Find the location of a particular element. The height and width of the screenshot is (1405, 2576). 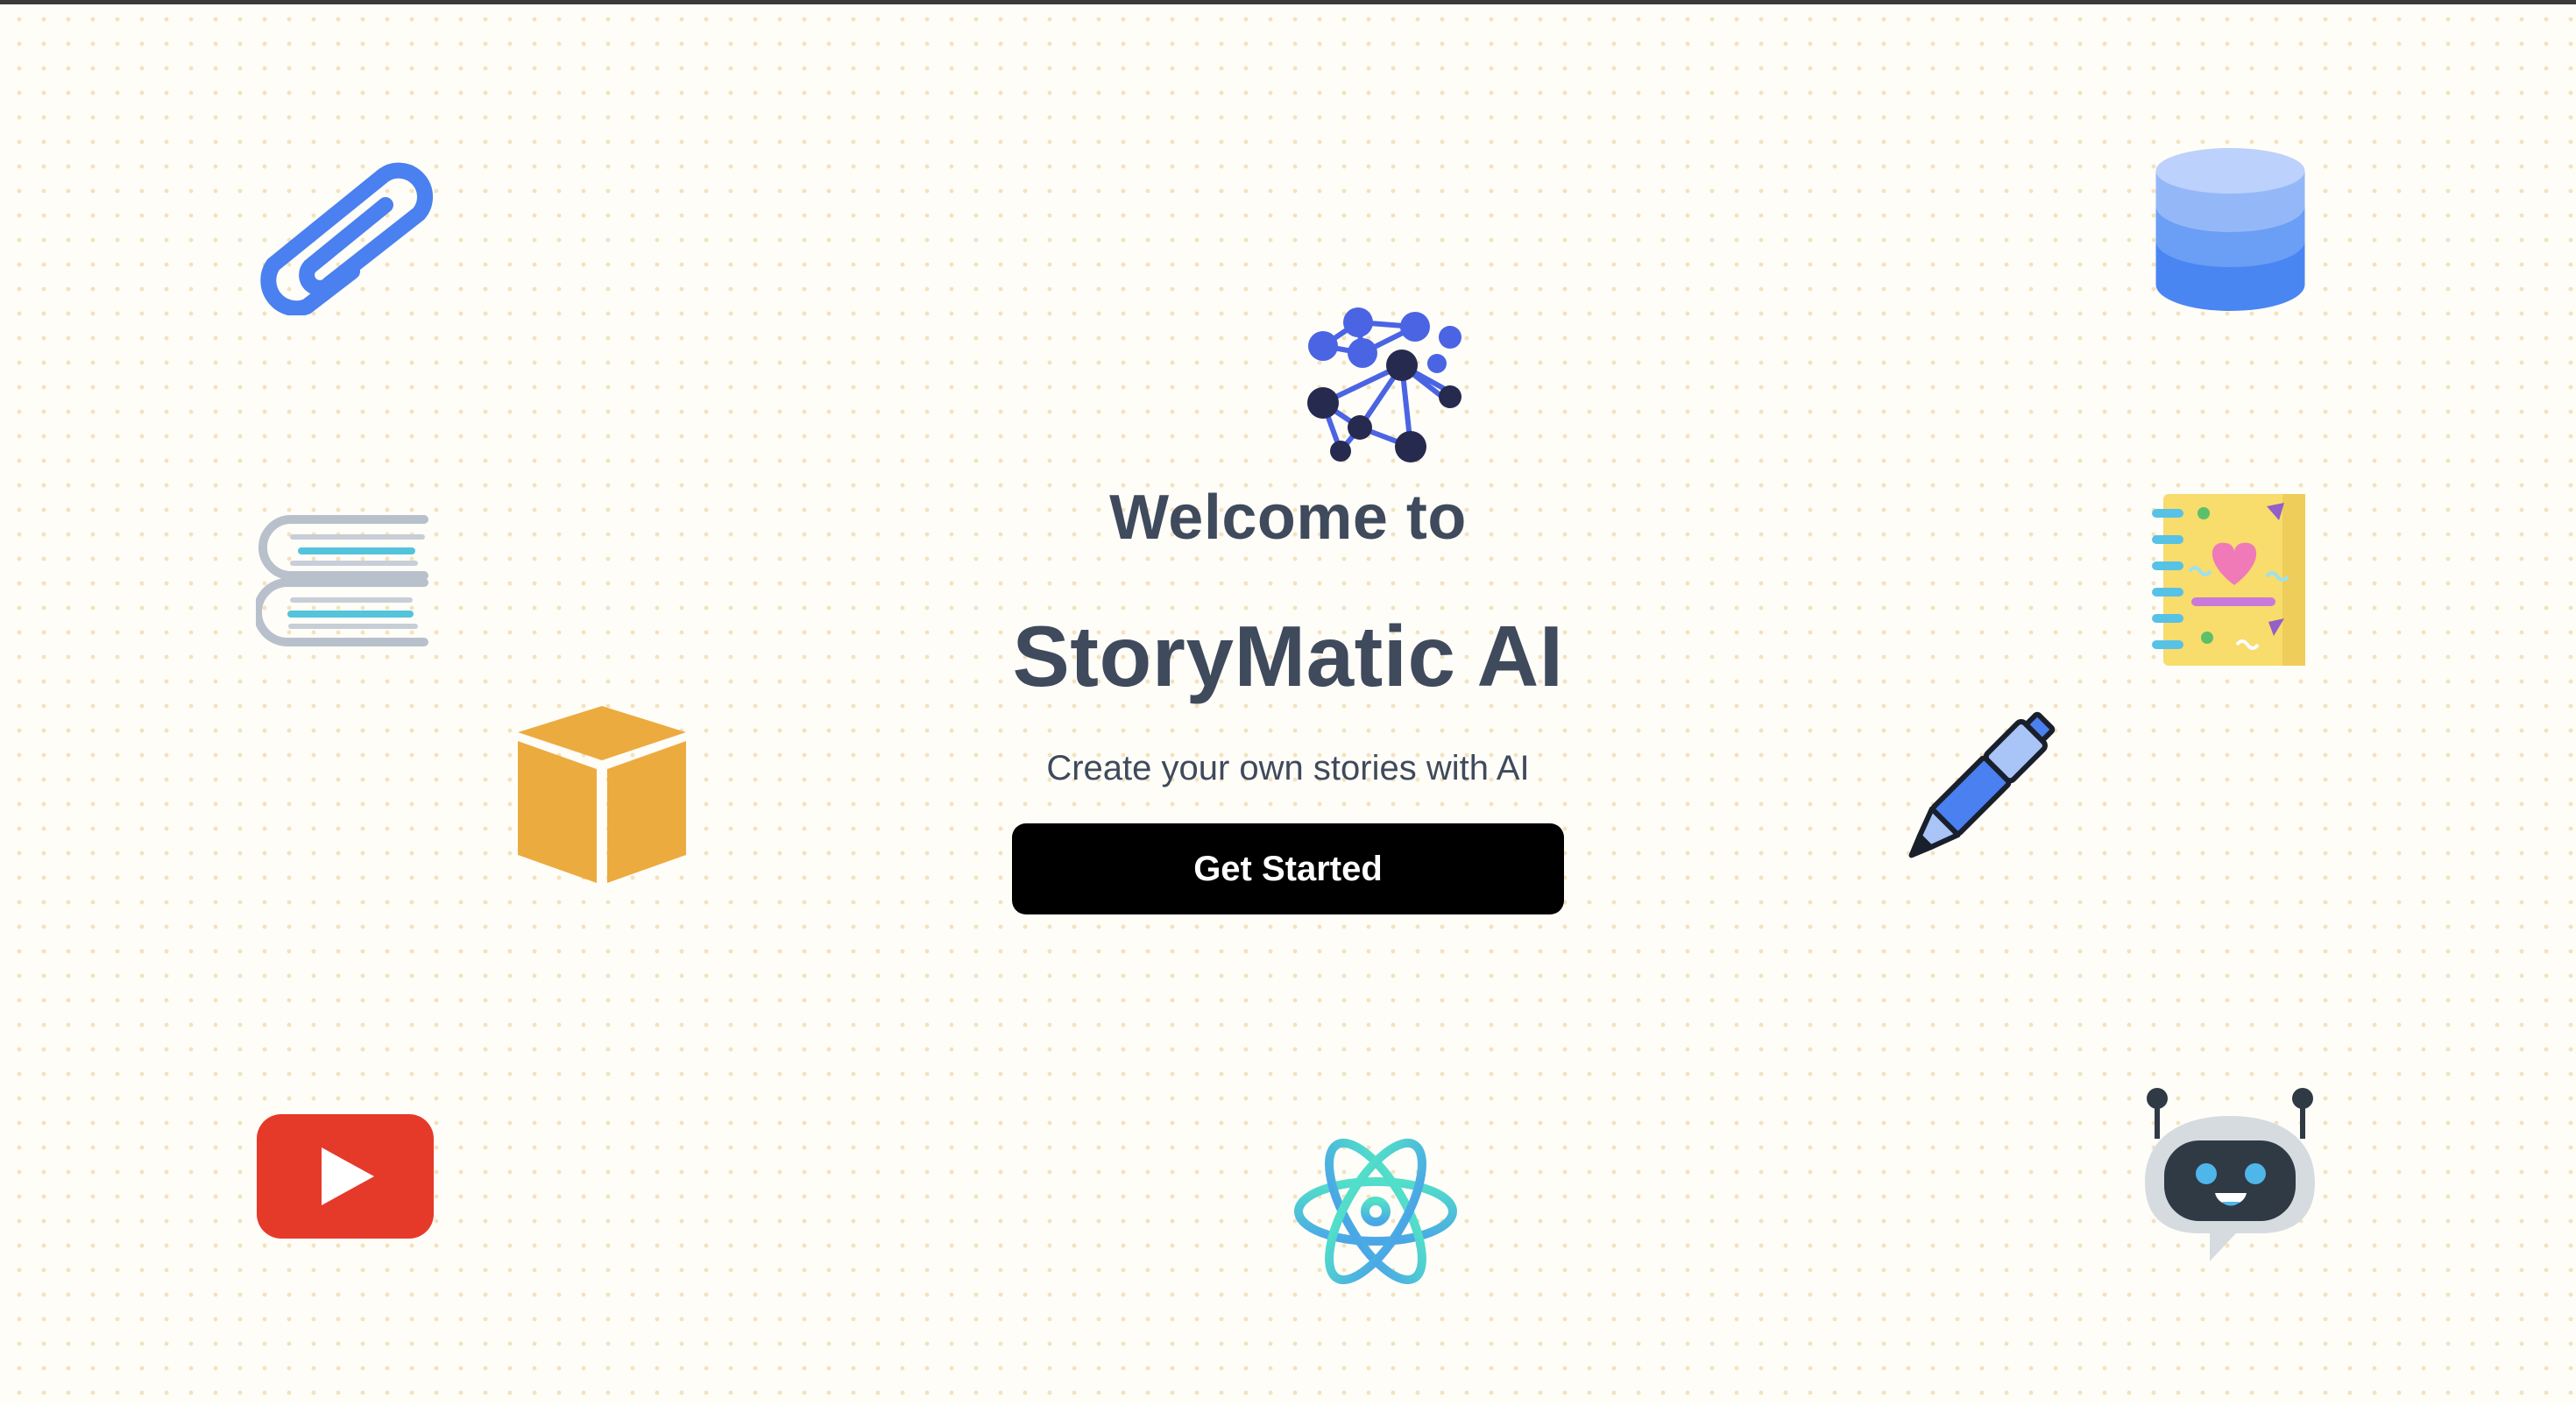

books-icon is located at coordinates (343, 580).